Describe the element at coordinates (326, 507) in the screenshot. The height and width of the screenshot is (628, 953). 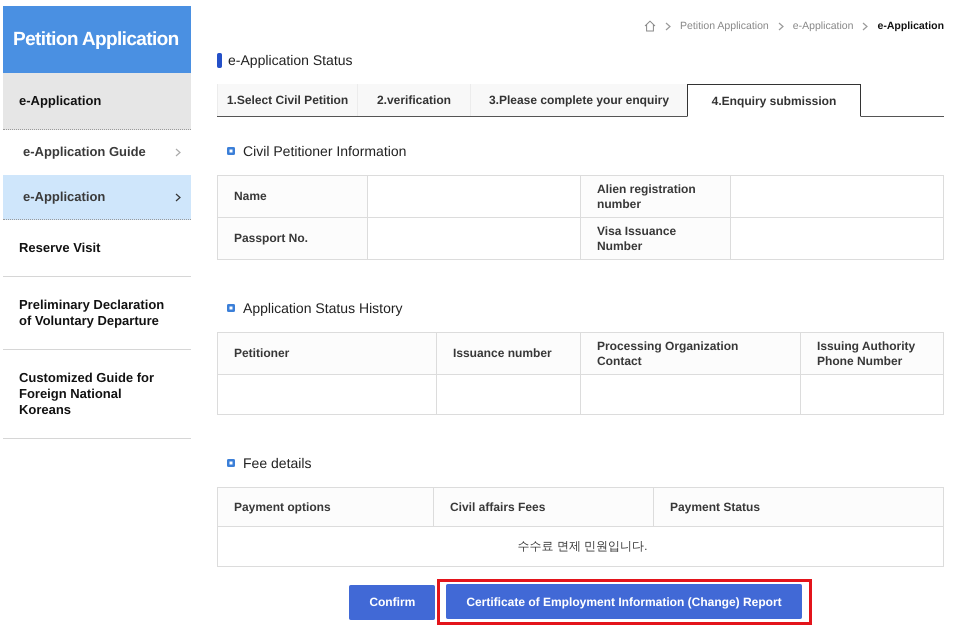
I see `column-header: Payment options` at that location.